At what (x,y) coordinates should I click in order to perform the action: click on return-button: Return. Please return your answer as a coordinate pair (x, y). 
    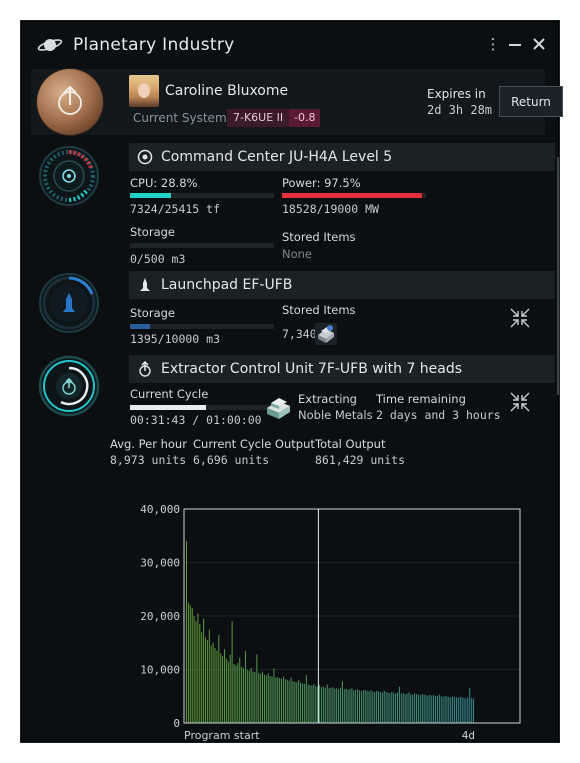
    Looking at the image, I should click on (531, 101).